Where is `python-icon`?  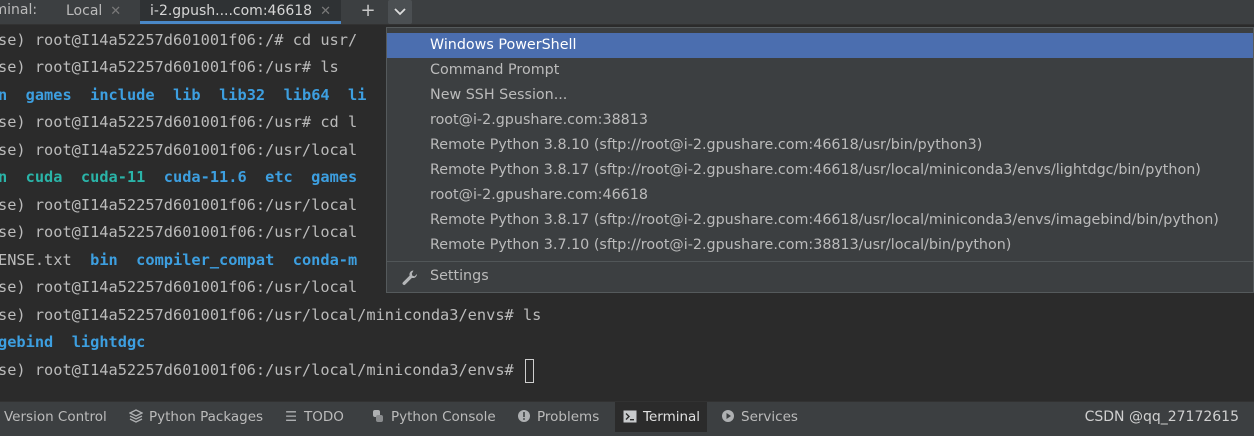
python-icon is located at coordinates (378, 417).